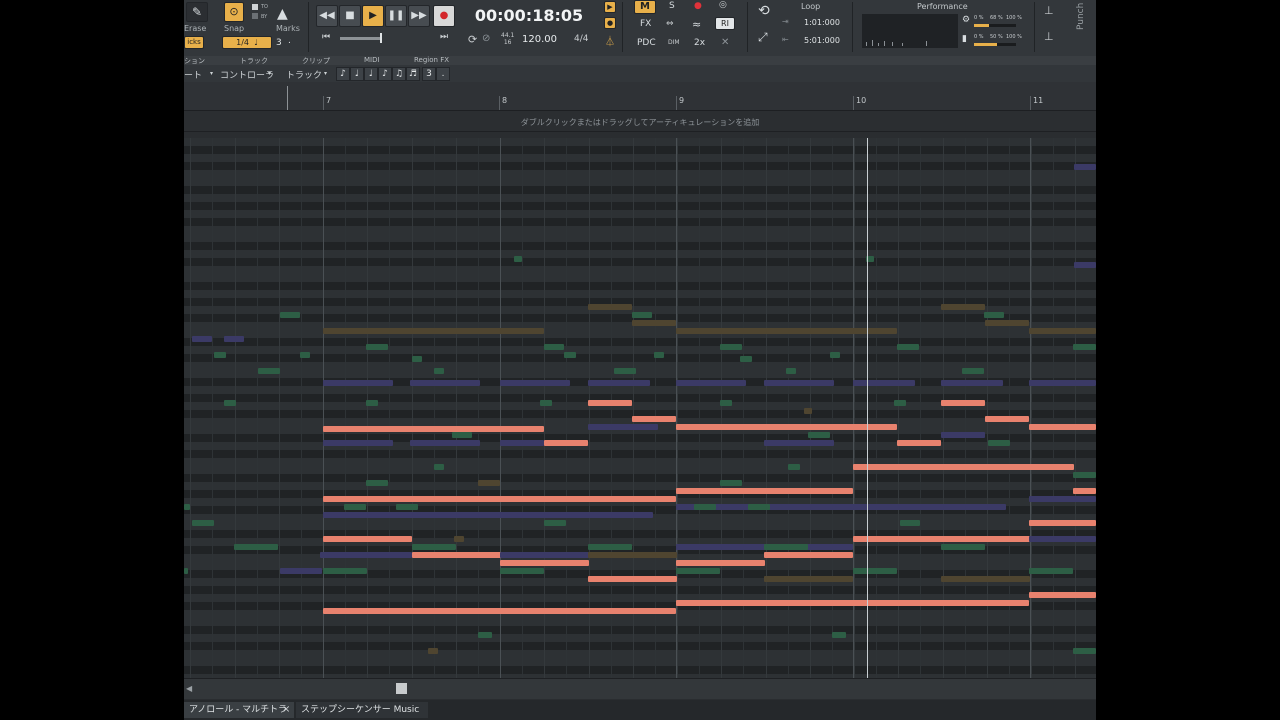  Describe the element at coordinates (399, 74) in the screenshot. I see `note-value-button: ♫` at that location.